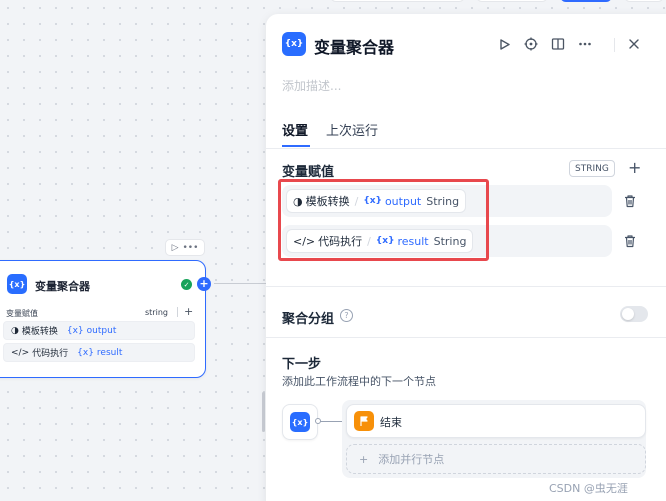  Describe the element at coordinates (240, 283) in the screenshot. I see `edge-line` at that location.